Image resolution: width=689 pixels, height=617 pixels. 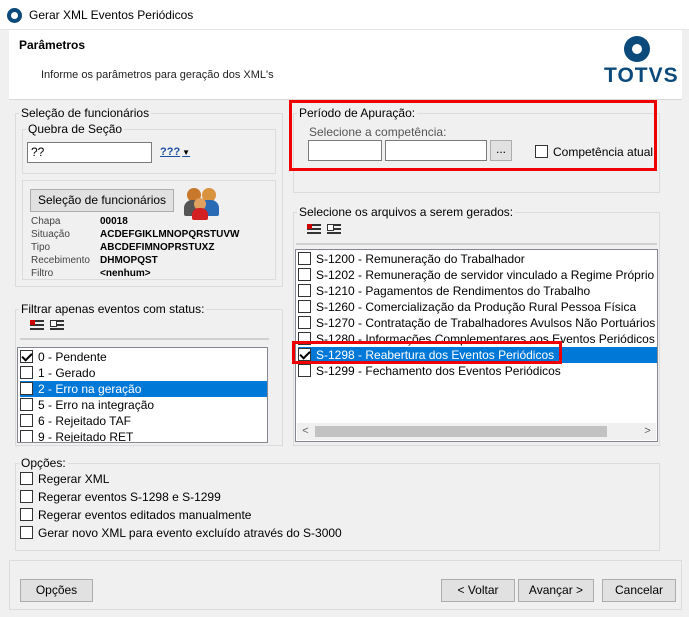 What do you see at coordinates (637, 49) in the screenshot?
I see `totvs-mark-icon` at bounding box center [637, 49].